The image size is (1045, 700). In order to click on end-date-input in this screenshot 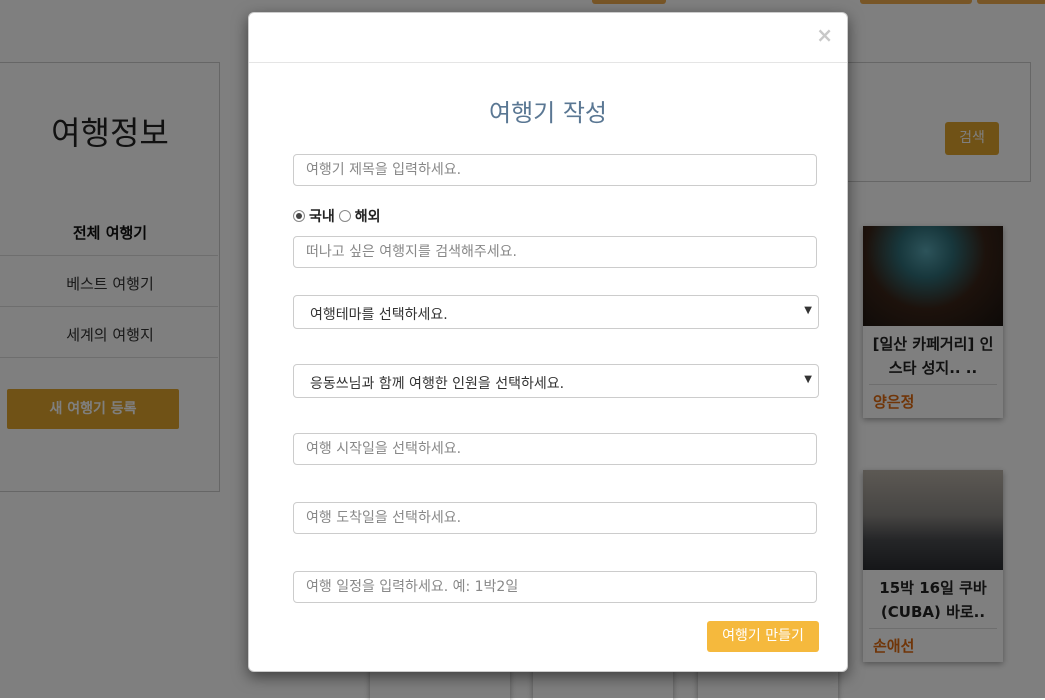, I will do `click(555, 518)`.